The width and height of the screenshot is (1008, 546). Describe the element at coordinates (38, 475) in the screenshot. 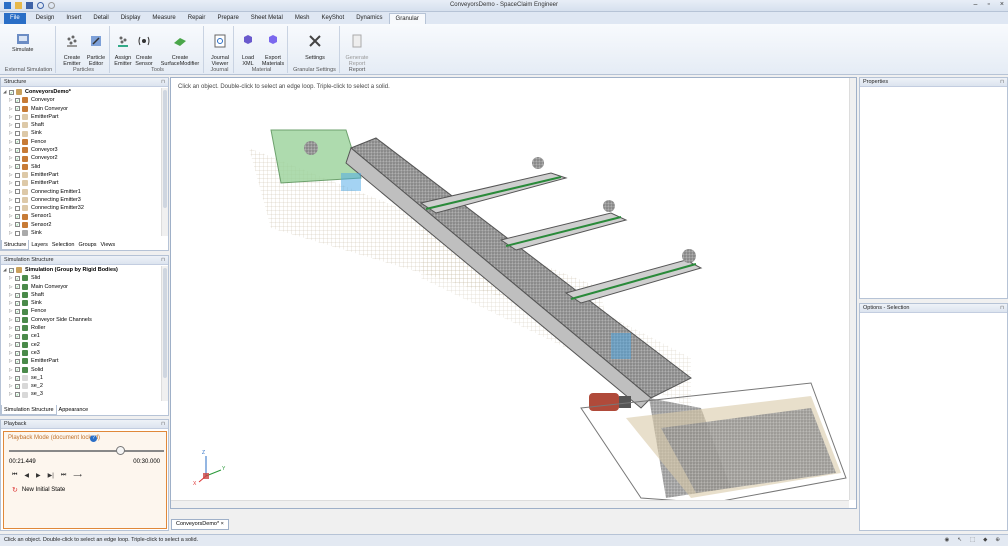

I see `play-icon: ▶` at that location.